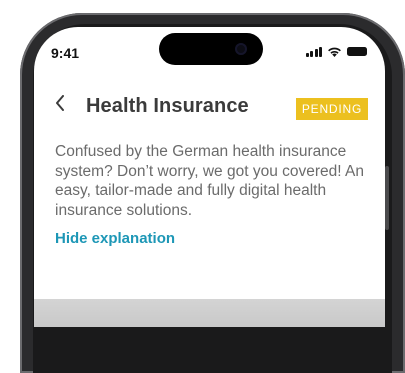  Describe the element at coordinates (209, 313) in the screenshot. I see `bottom-panel` at that location.